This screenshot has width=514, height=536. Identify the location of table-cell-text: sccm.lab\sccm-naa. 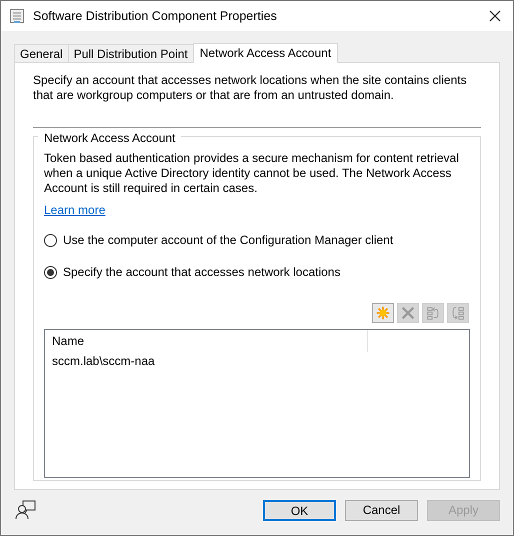
(103, 361).